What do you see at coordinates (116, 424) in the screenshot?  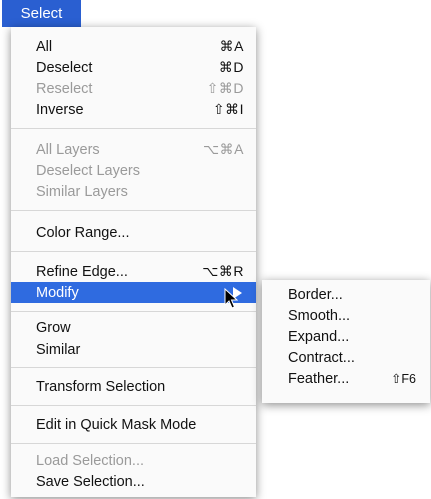 I see `menu-item-label: Edit in Quick Mask Mode` at bounding box center [116, 424].